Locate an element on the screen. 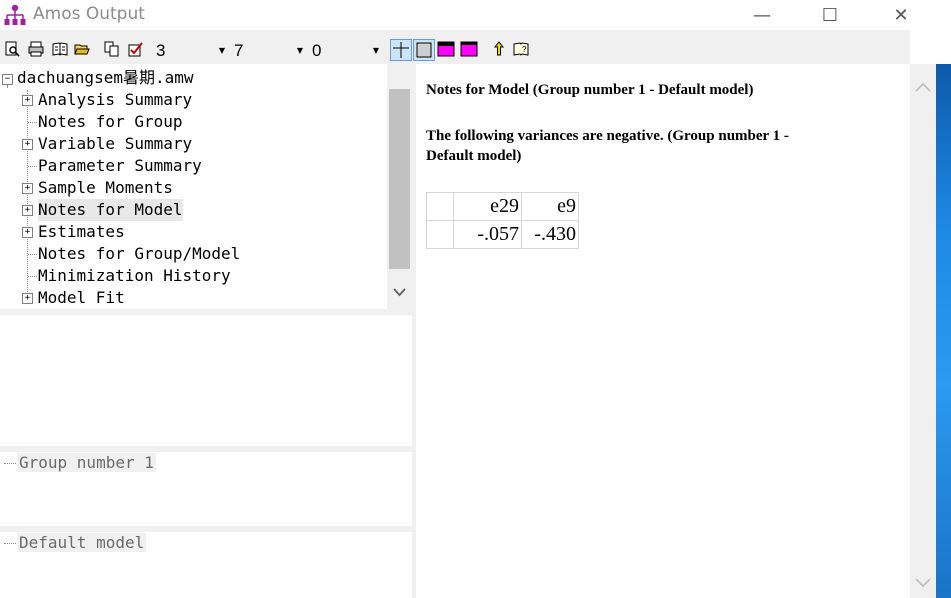 The width and height of the screenshot is (951, 598). group-number-item: Group number 1 is located at coordinates (86, 462).